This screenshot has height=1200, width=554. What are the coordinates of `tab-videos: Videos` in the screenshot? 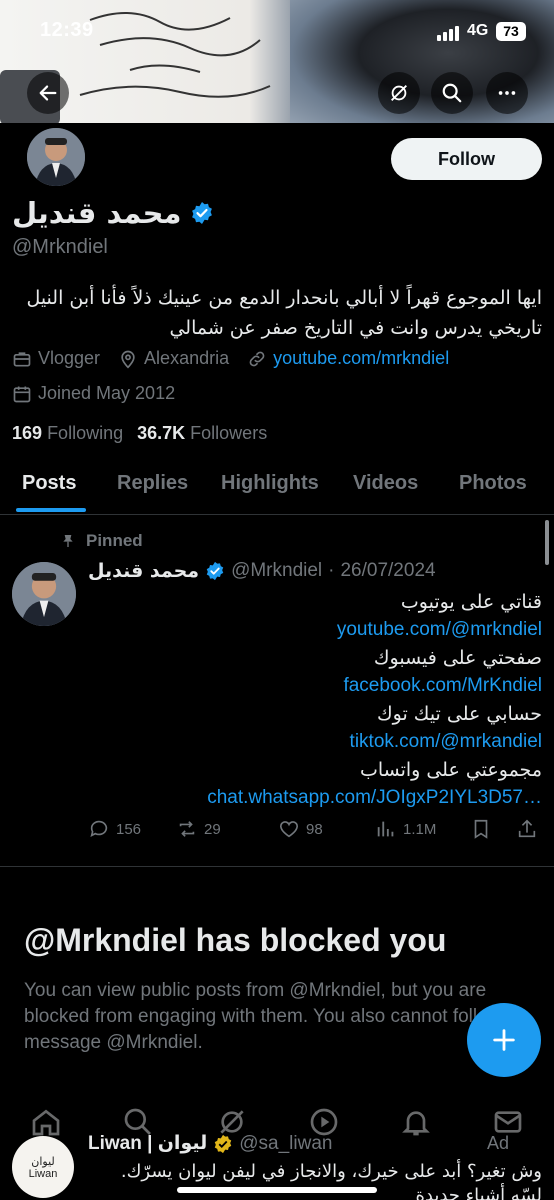 It's located at (385, 483).